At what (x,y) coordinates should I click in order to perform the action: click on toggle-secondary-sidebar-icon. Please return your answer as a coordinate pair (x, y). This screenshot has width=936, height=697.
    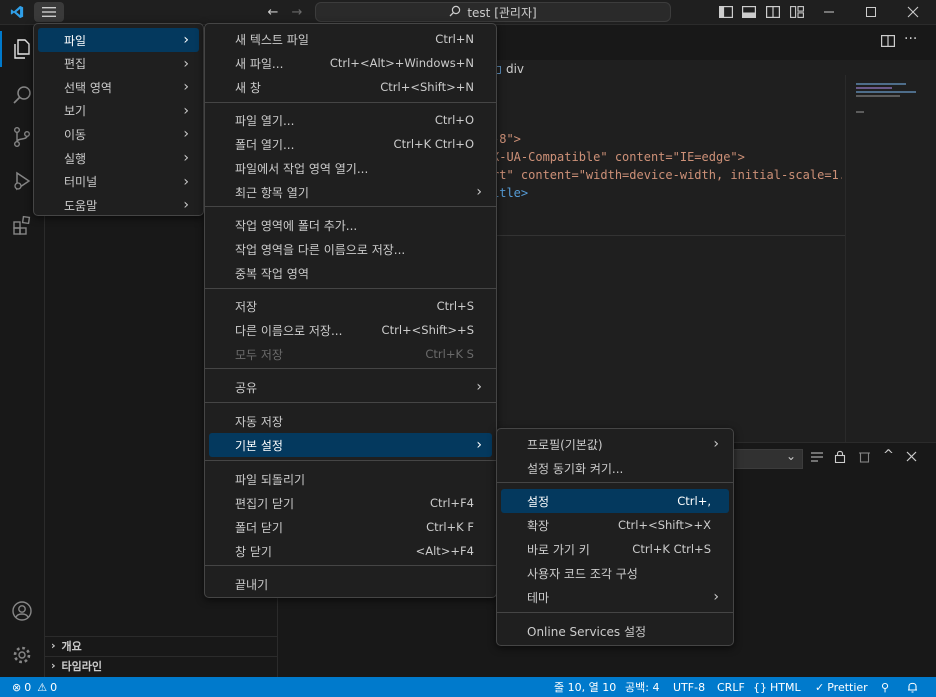
    Looking at the image, I should click on (773, 12).